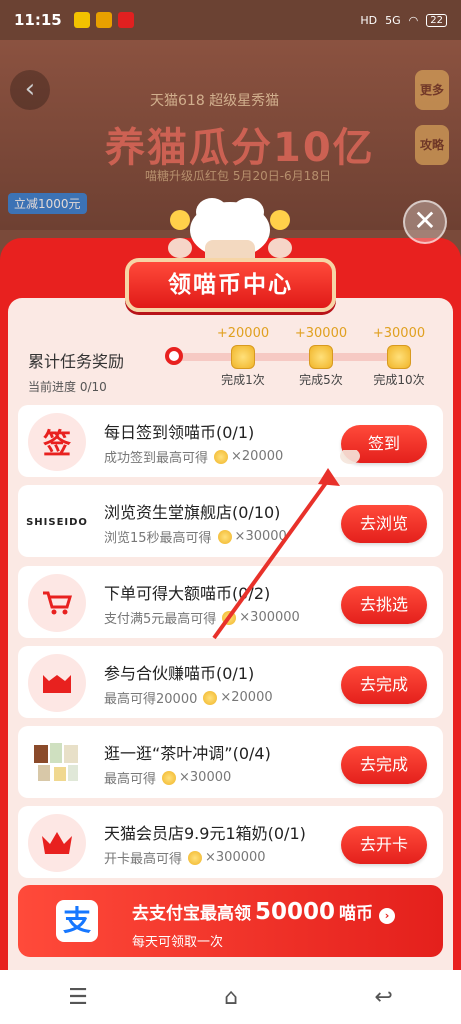 Image resolution: width=461 pixels, height=1024 pixels. I want to click on task-name: 浏览资生堂旗舰店(0/10), so click(192, 512).